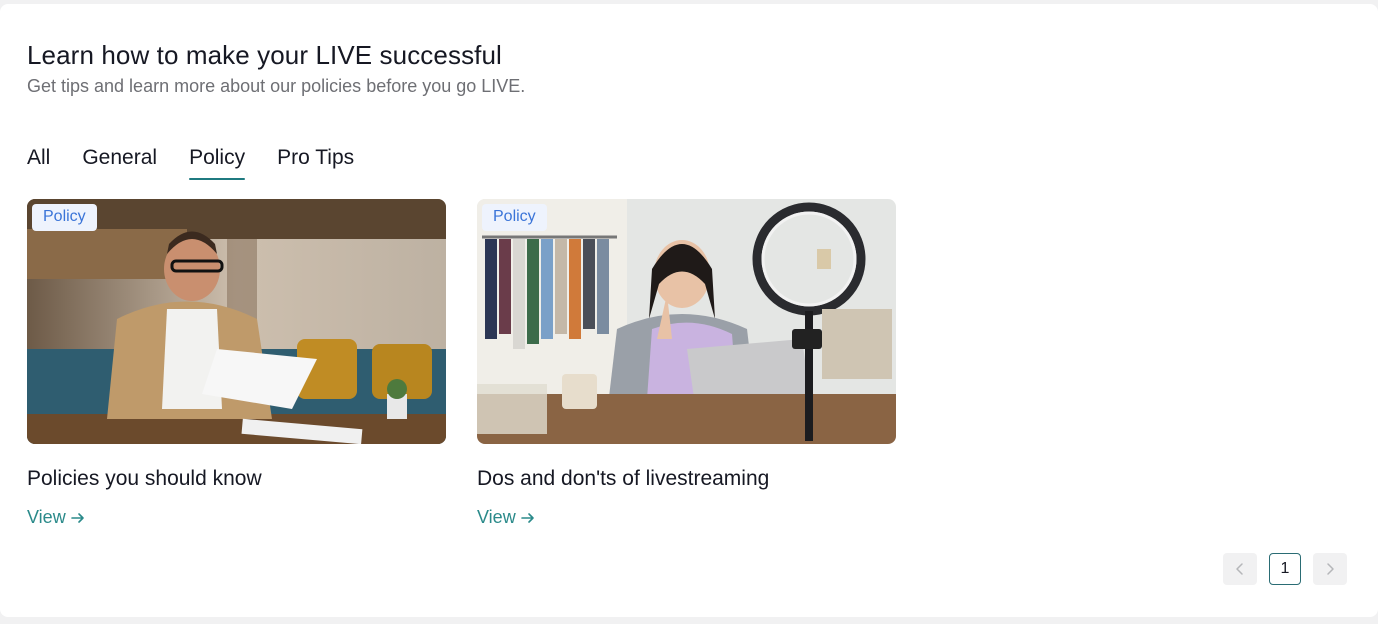 The width and height of the screenshot is (1378, 624). I want to click on prev-page-button, so click(1240, 569).